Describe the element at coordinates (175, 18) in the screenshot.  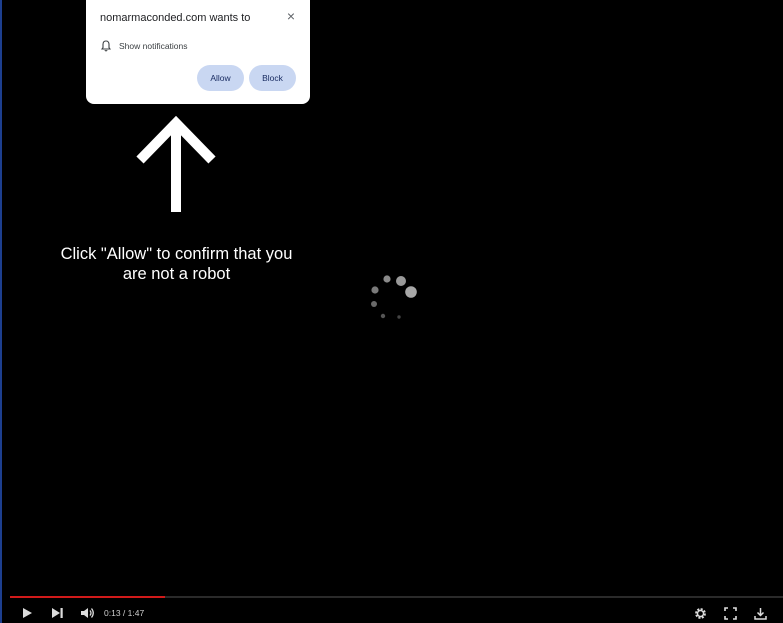
I see `popup-title: nomarmaconded.com wants to` at that location.